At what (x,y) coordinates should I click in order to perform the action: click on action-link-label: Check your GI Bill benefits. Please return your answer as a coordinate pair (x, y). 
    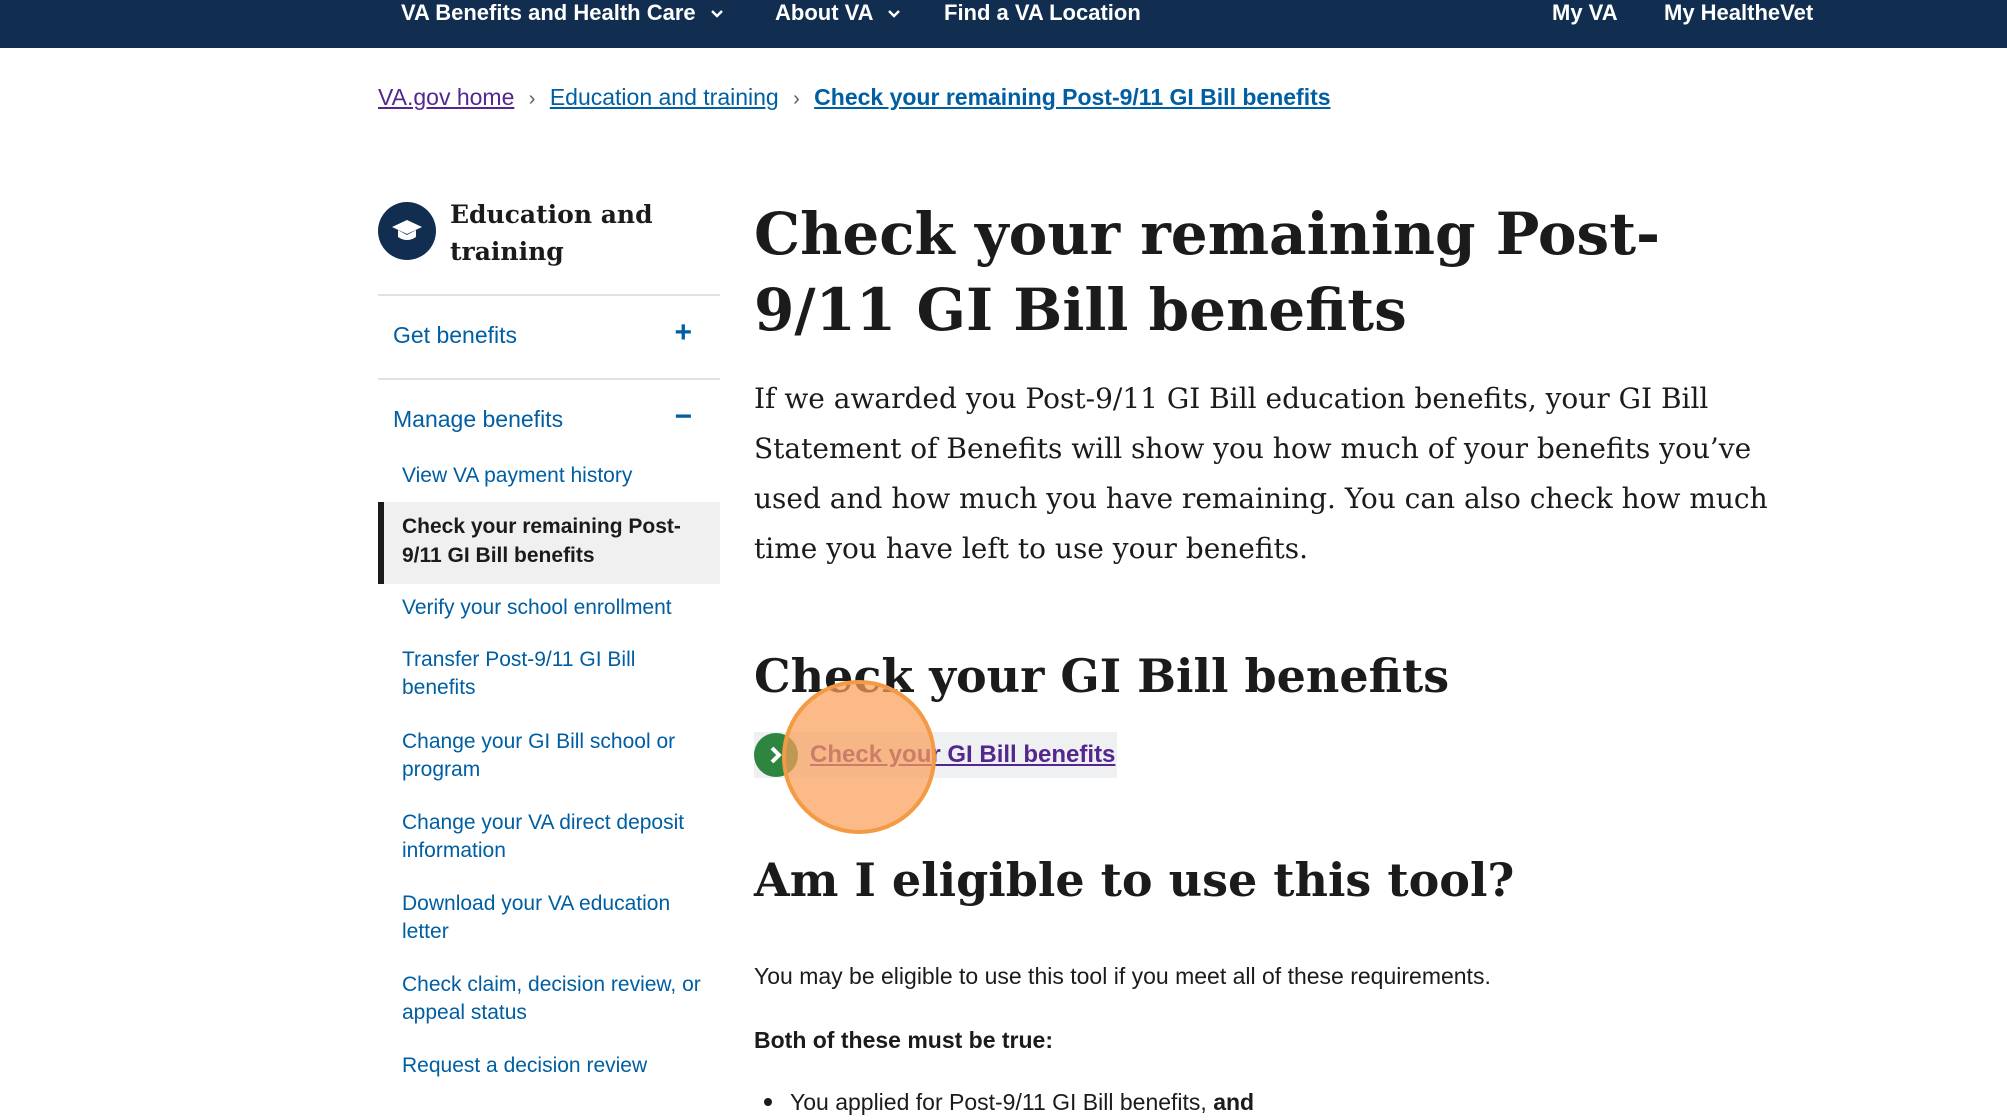
    Looking at the image, I should click on (962, 755).